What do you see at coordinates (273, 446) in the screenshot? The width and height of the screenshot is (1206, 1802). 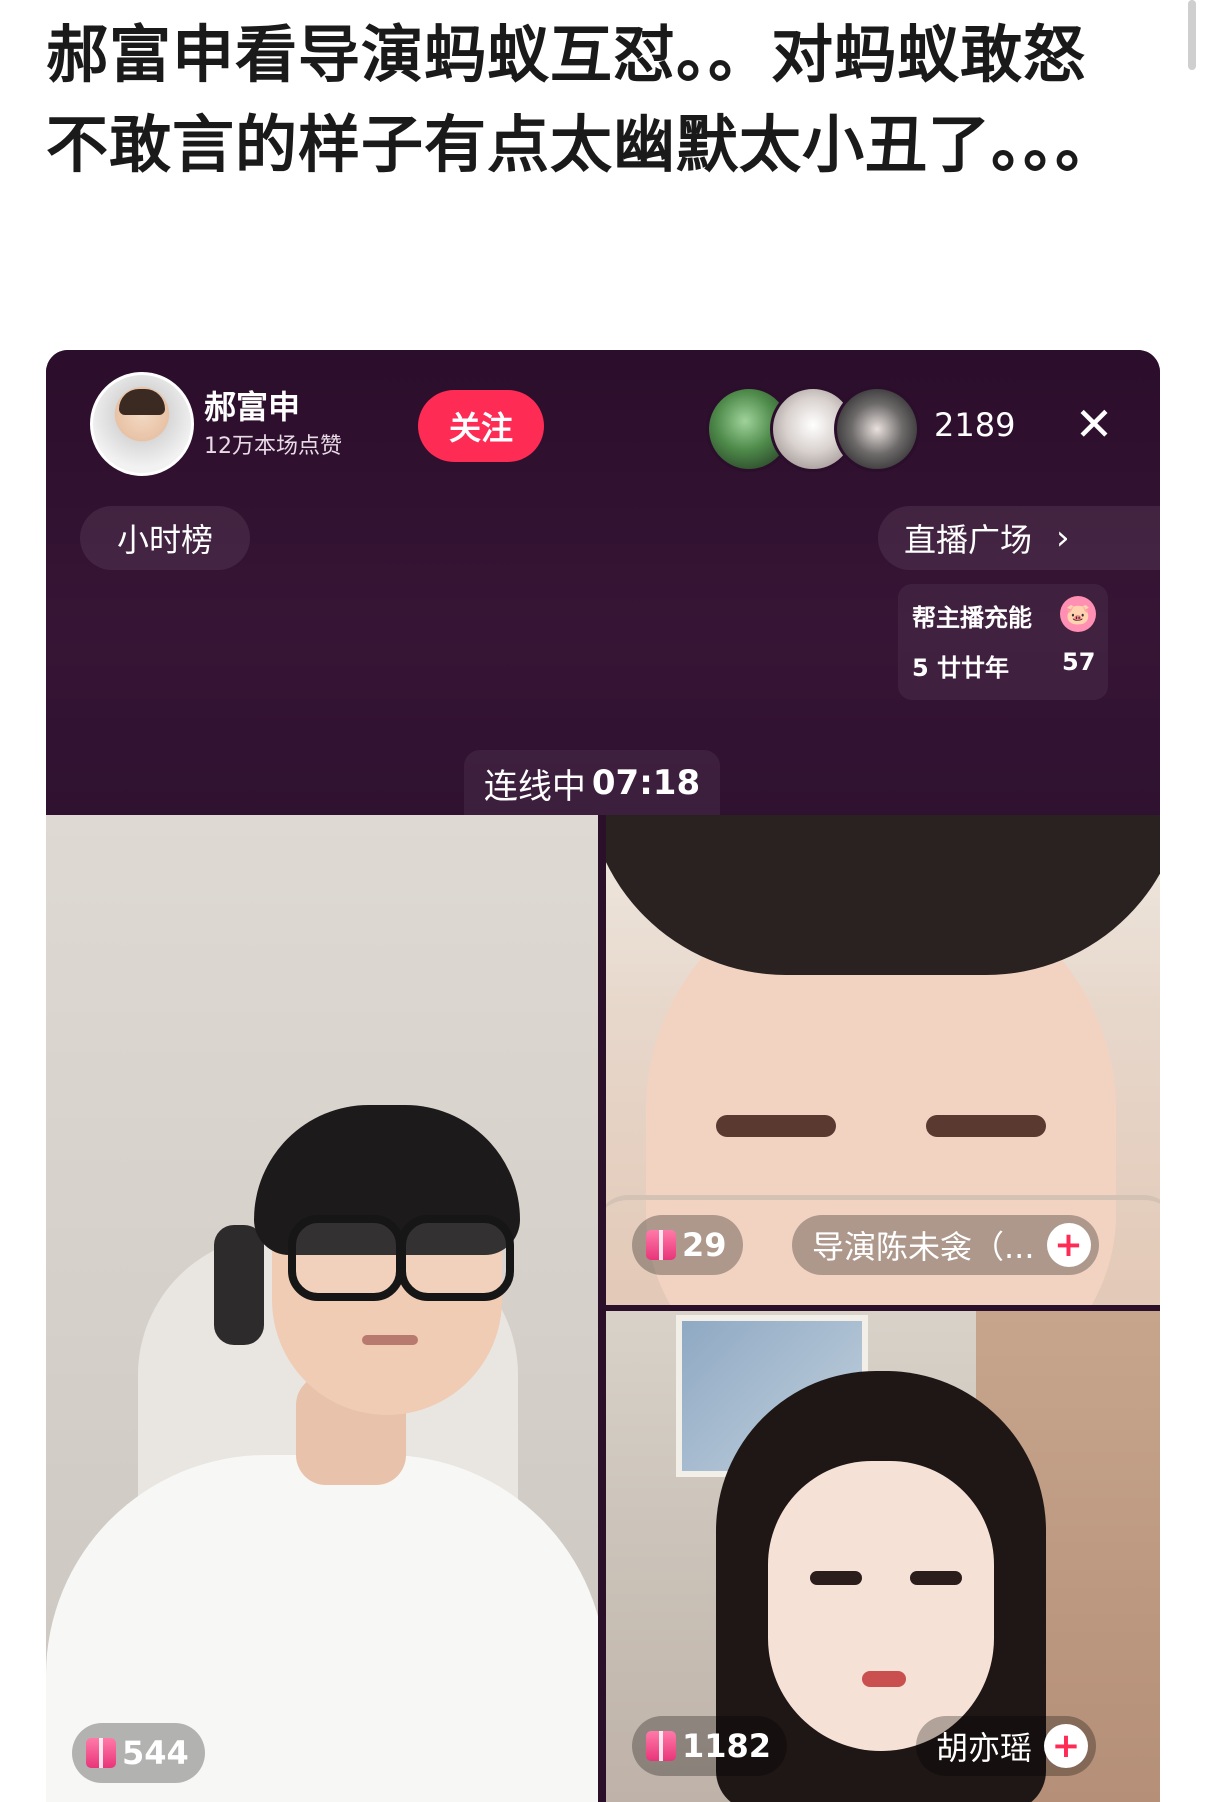 I see `host-likes: 12万本场点赞` at bounding box center [273, 446].